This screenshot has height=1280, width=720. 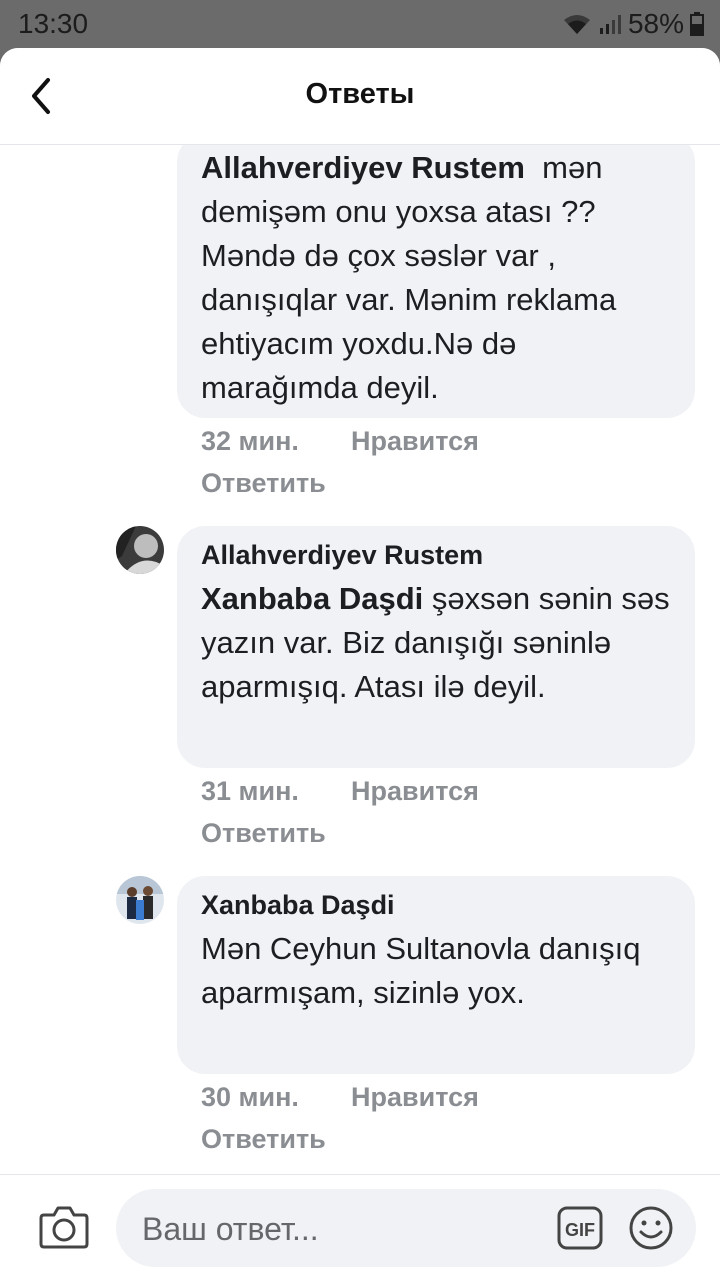 I want to click on gif-icon: GIF, so click(x=580, y=1228).